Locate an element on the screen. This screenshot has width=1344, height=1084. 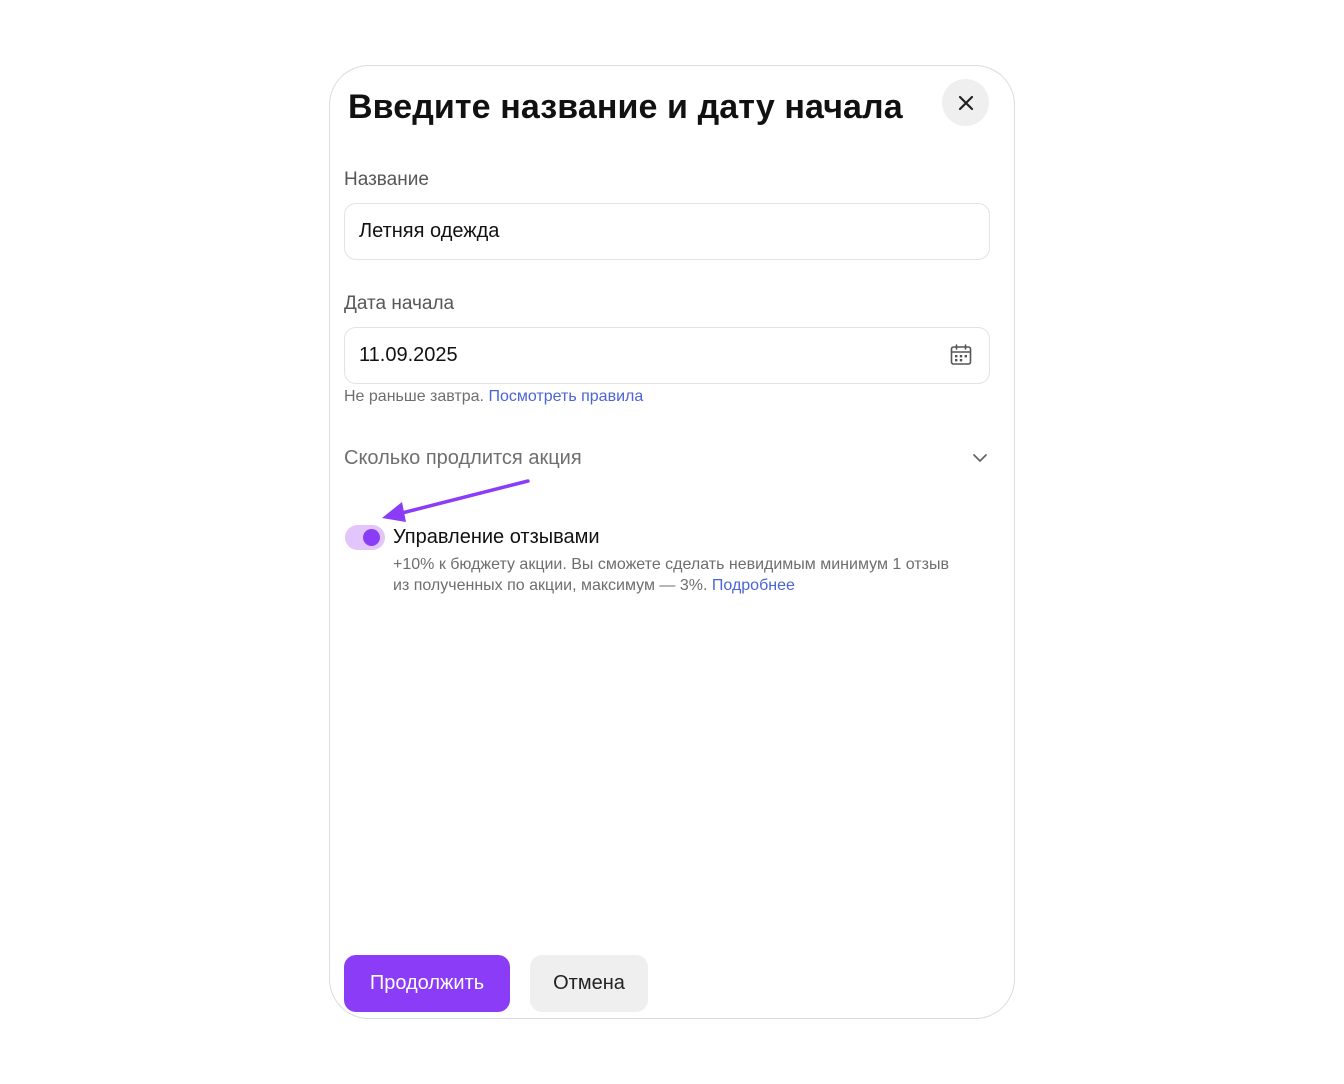
start-date-field is located at coordinates (667, 355).